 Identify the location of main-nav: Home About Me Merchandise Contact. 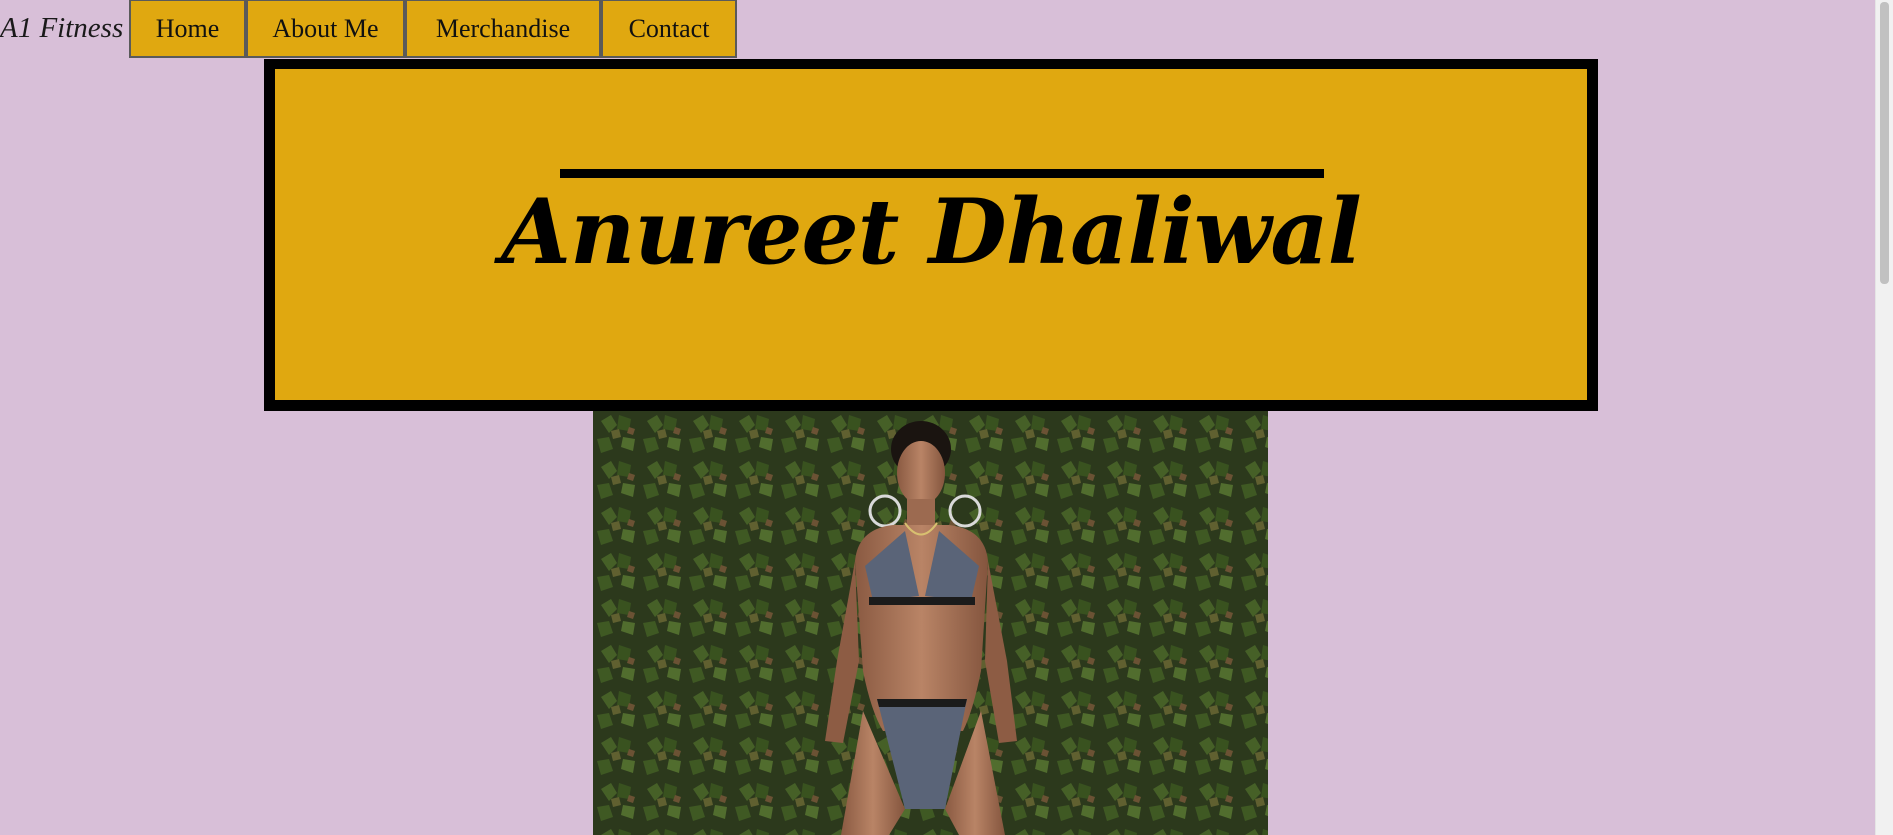
(433, 29).